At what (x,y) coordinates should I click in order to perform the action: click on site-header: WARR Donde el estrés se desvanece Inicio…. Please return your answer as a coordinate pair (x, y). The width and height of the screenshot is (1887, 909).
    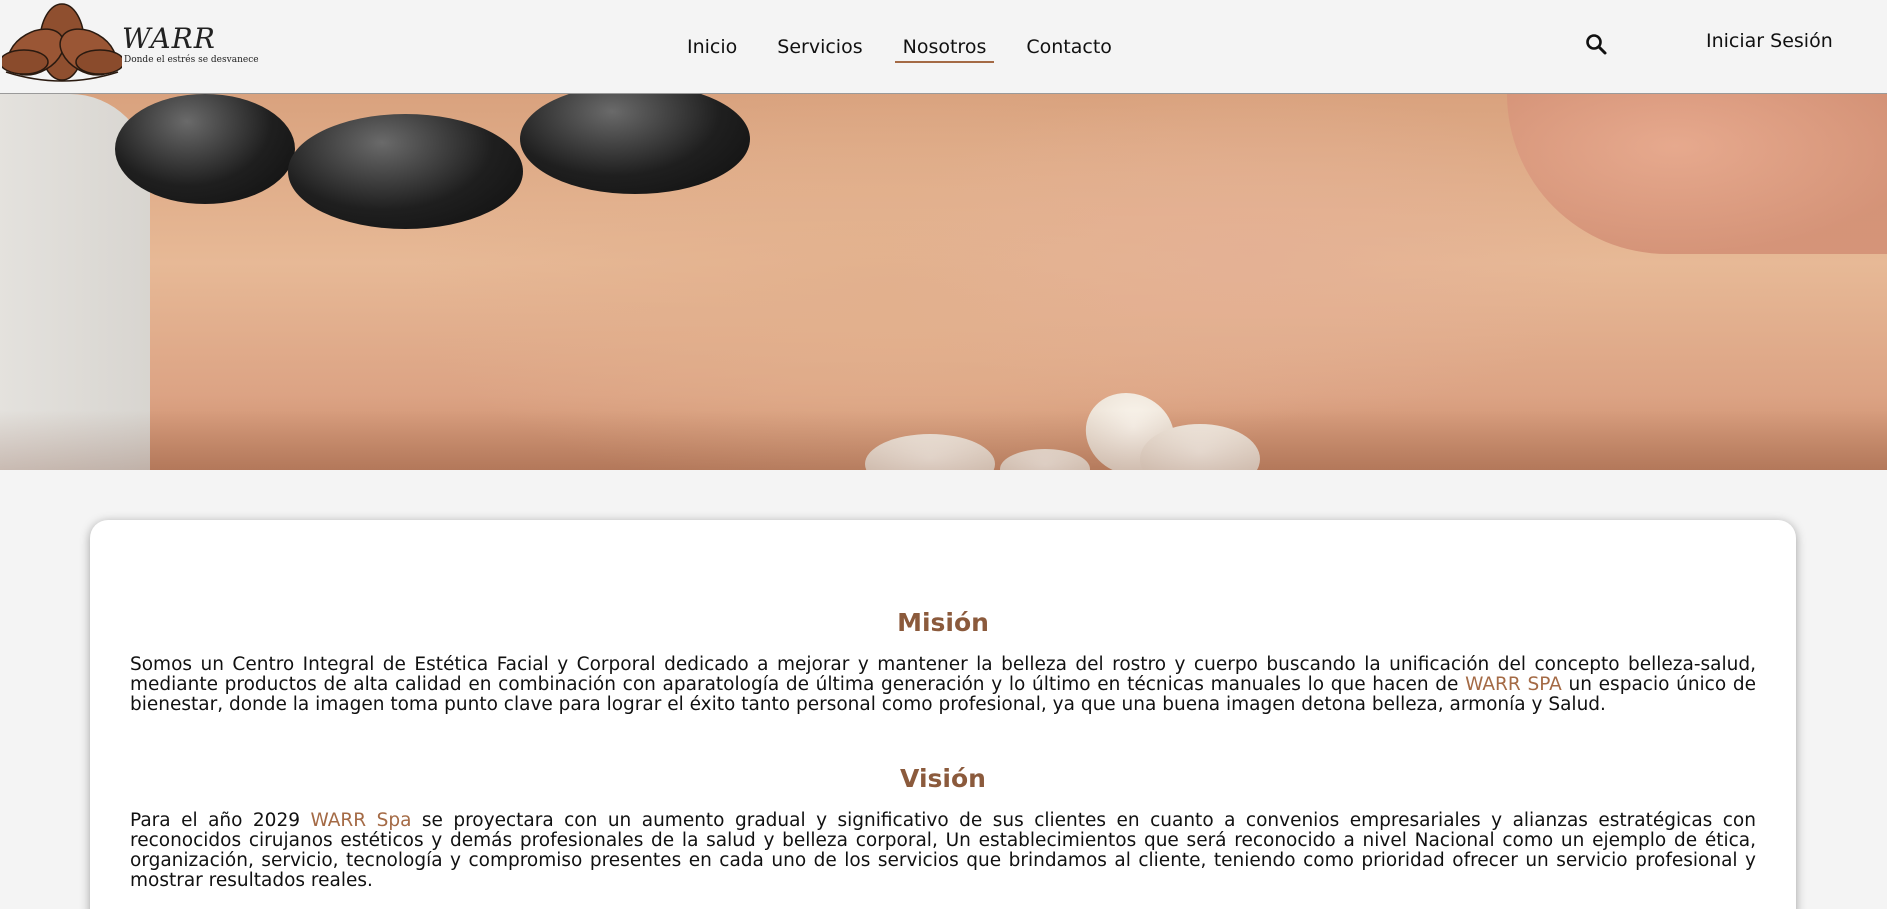
    Looking at the image, I should click on (943, 47).